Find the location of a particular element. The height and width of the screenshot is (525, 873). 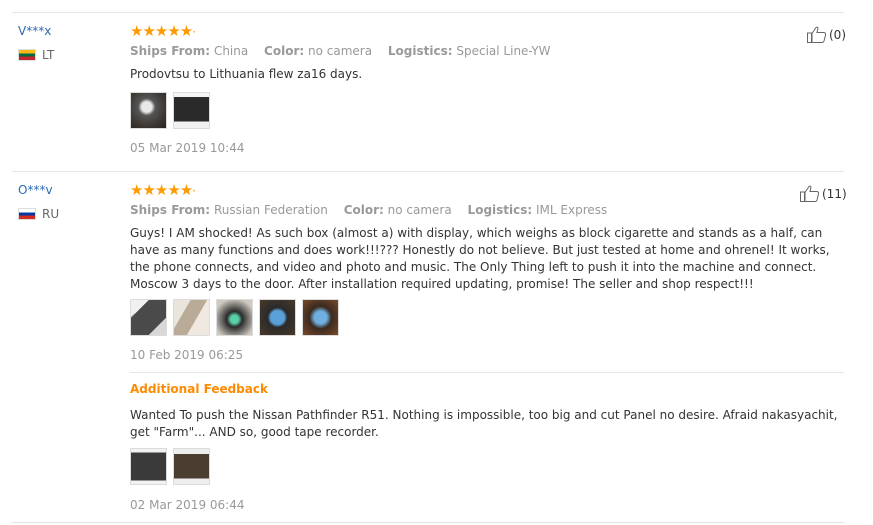

reviewer-name: O***v is located at coordinates (35, 190).